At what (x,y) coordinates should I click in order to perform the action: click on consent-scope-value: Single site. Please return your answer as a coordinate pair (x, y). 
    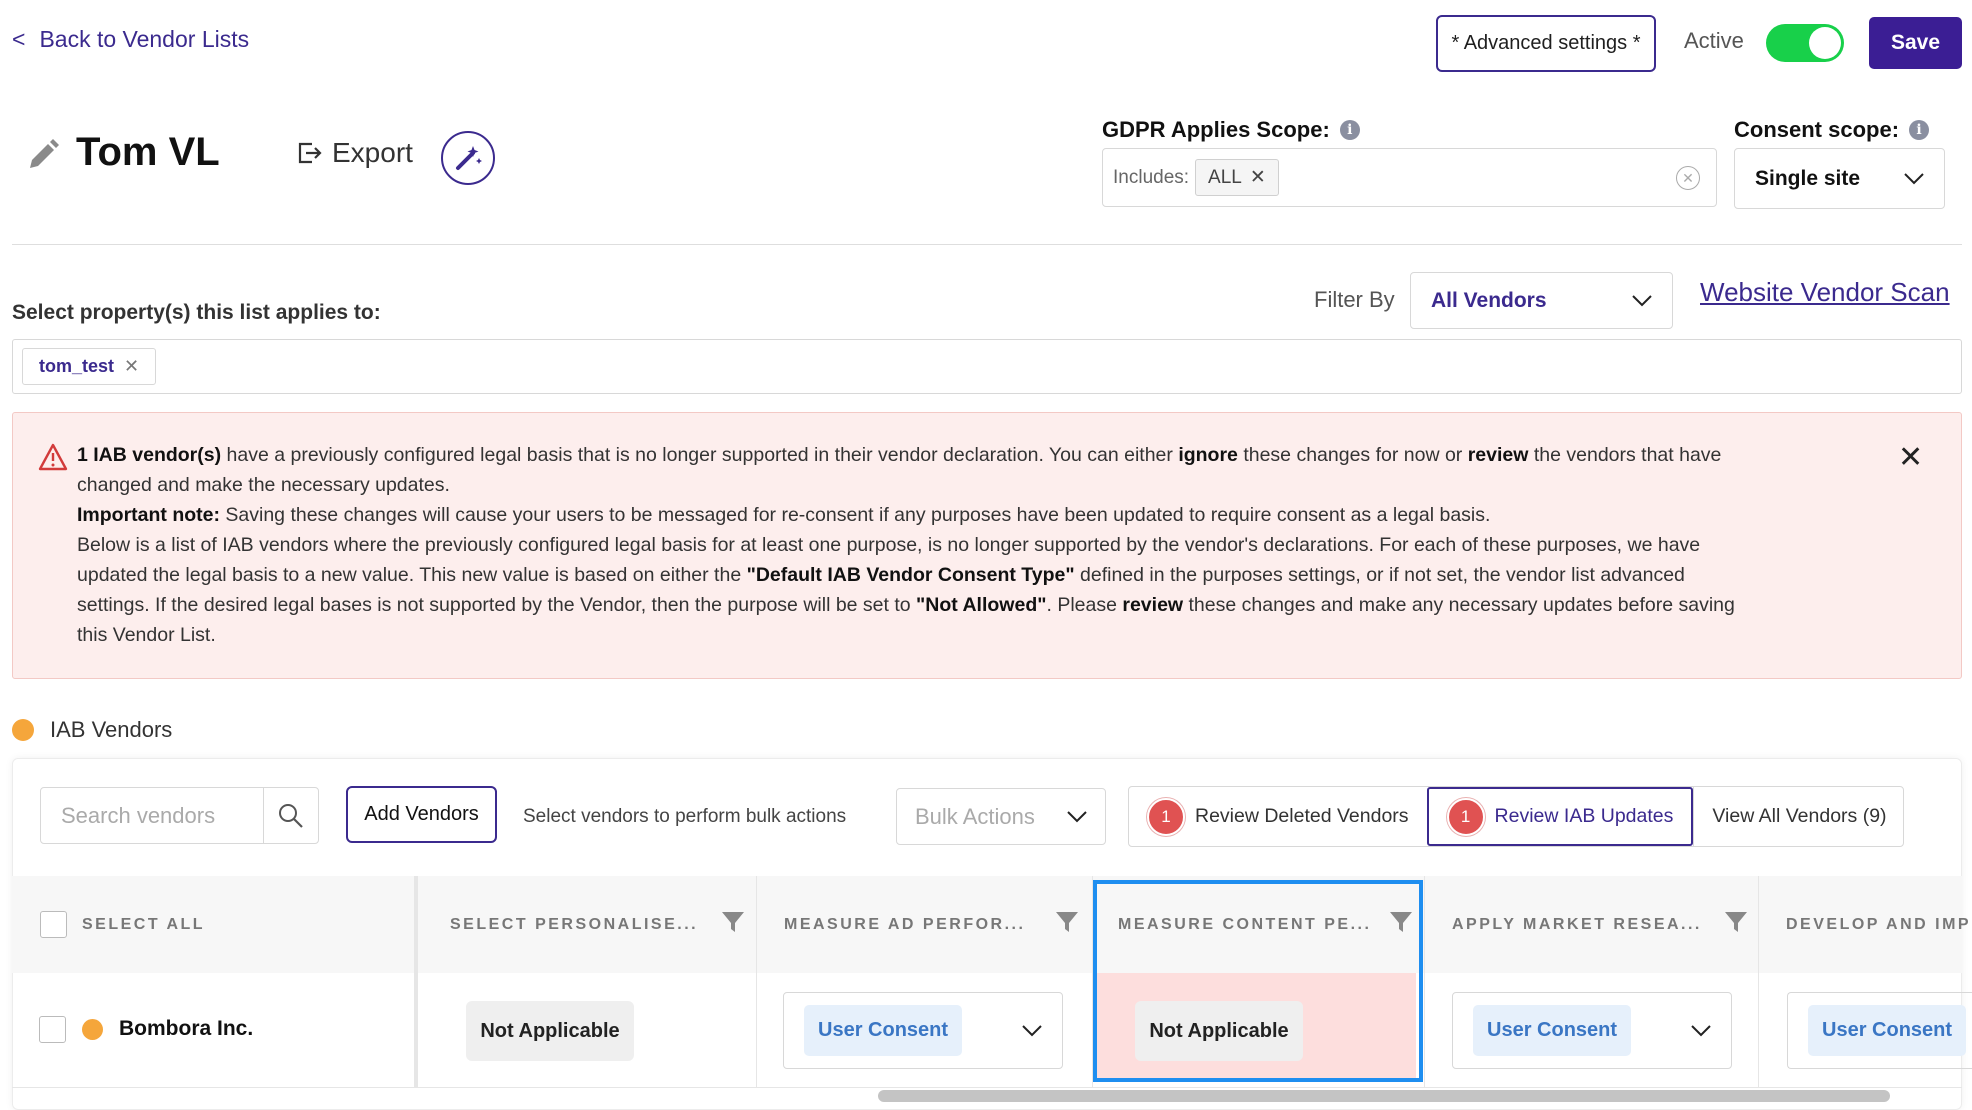
    Looking at the image, I should click on (1808, 178).